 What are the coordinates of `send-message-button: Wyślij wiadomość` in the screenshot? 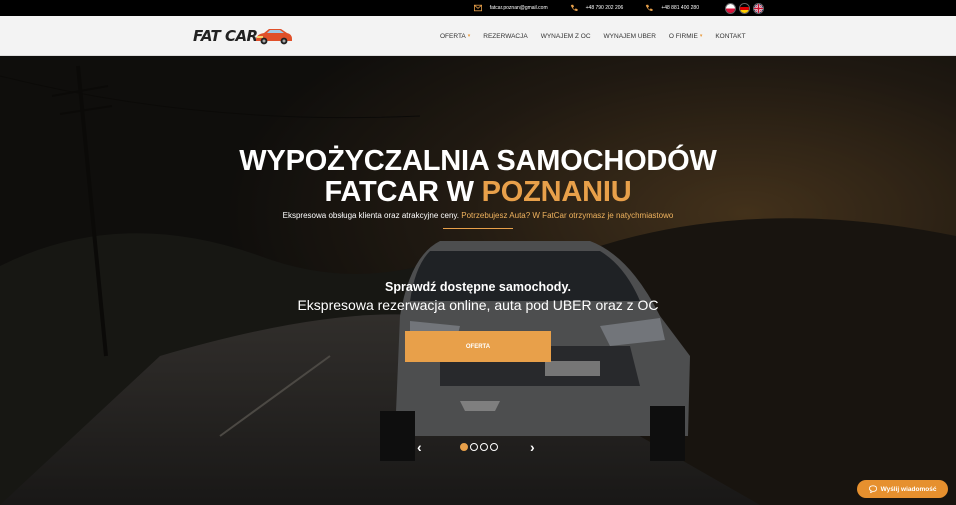 It's located at (902, 489).